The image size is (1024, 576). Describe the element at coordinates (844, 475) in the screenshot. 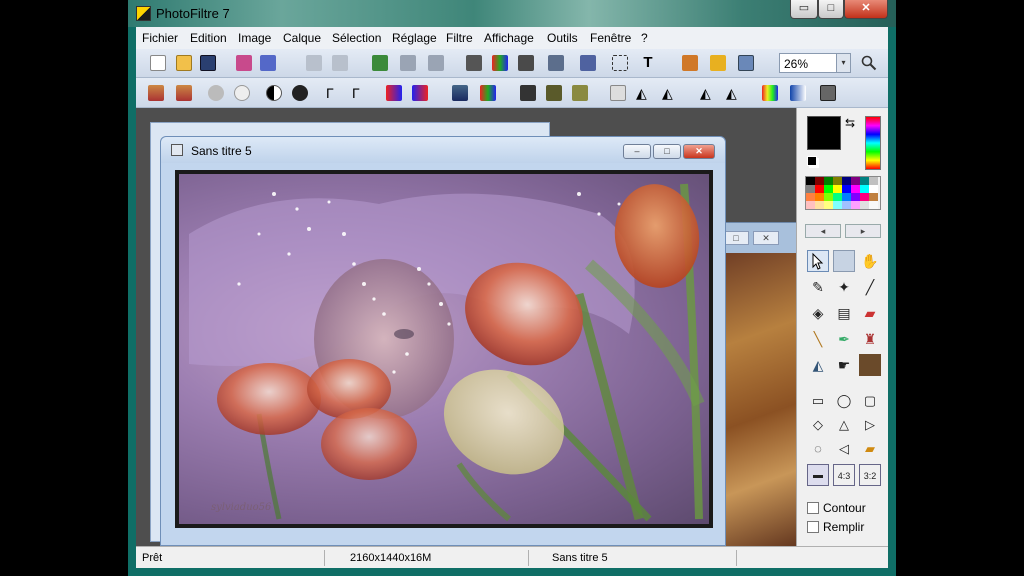

I see `ratio-4-3-icon: 4:3` at that location.